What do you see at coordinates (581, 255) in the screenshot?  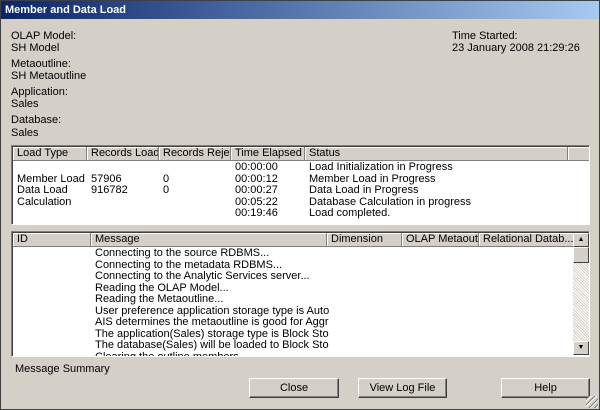 I see `scrollbar-thumb` at bounding box center [581, 255].